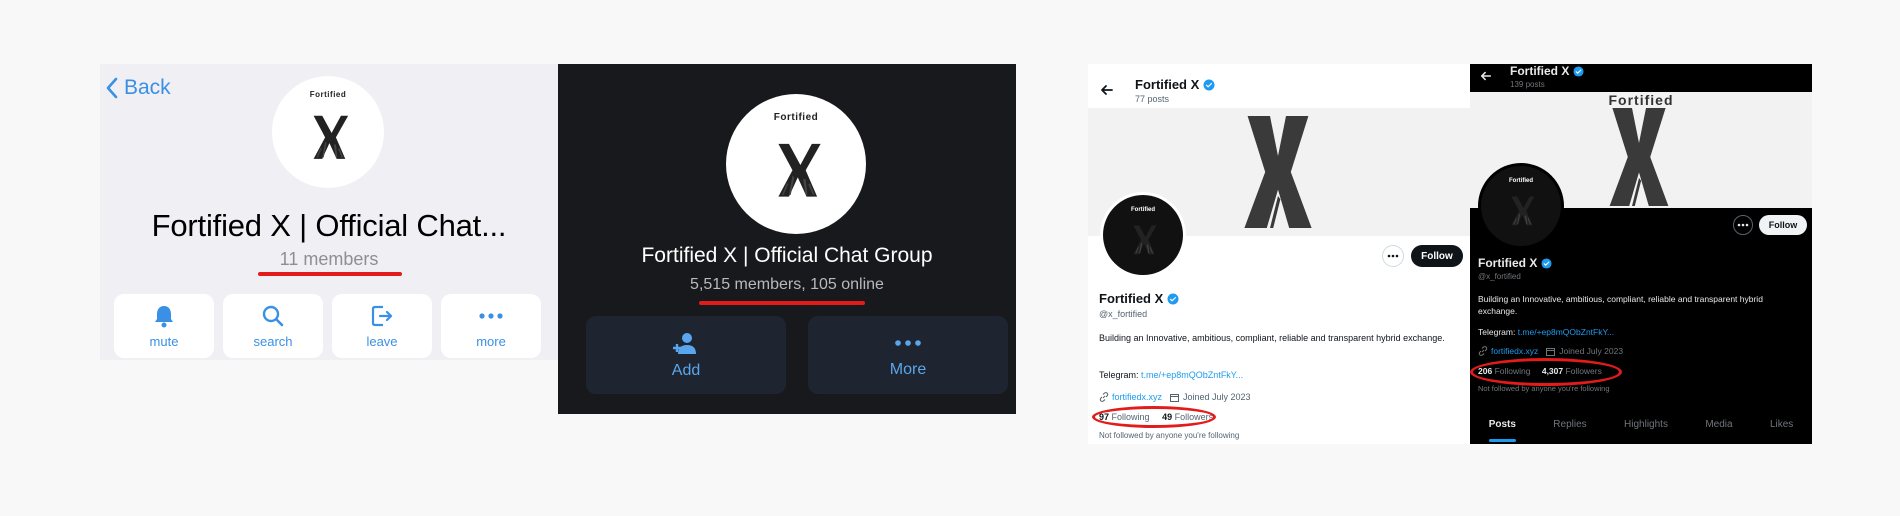 The image size is (1900, 516). What do you see at coordinates (787, 284) in the screenshot?
I see `members-count: 5,515 members, 105 online` at bounding box center [787, 284].